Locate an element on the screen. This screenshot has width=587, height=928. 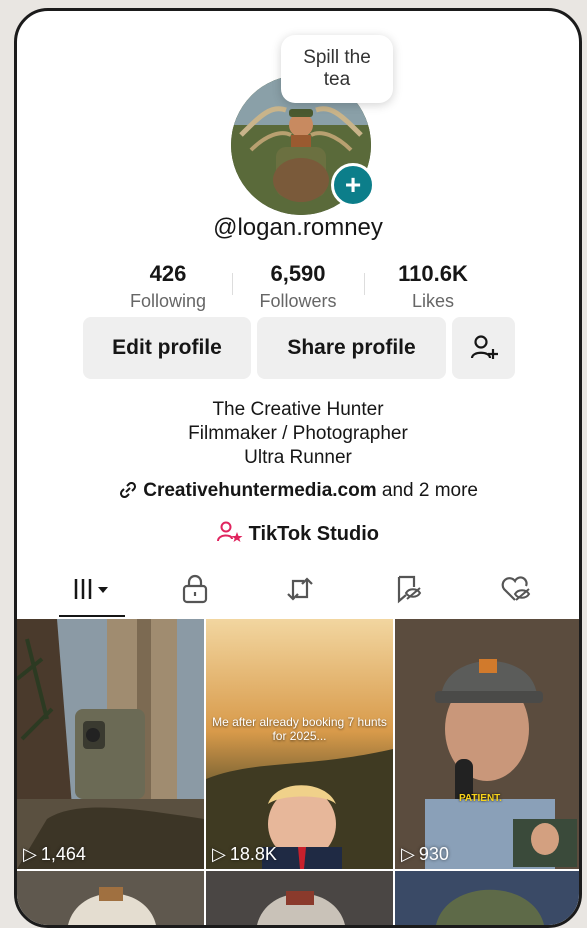
tab-private is located at coordinates (195, 589).